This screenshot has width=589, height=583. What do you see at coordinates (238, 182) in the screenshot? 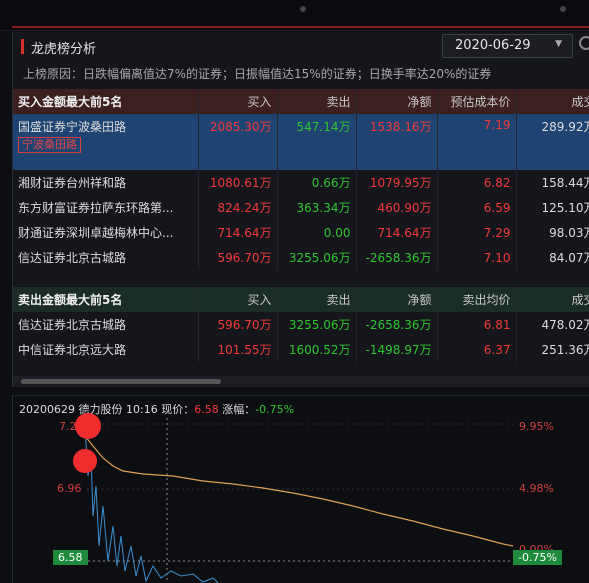
I see `buy-amount: 1080.61万` at bounding box center [238, 182].